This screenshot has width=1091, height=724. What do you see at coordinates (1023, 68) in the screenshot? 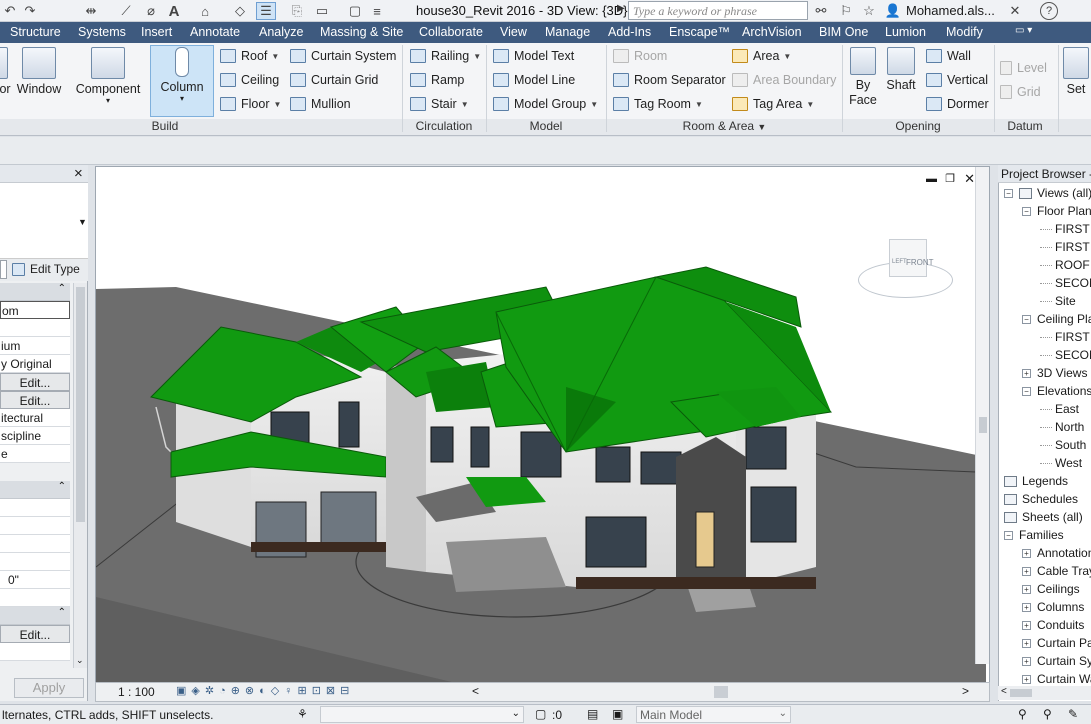
I see `level-button: Level` at bounding box center [1023, 68].